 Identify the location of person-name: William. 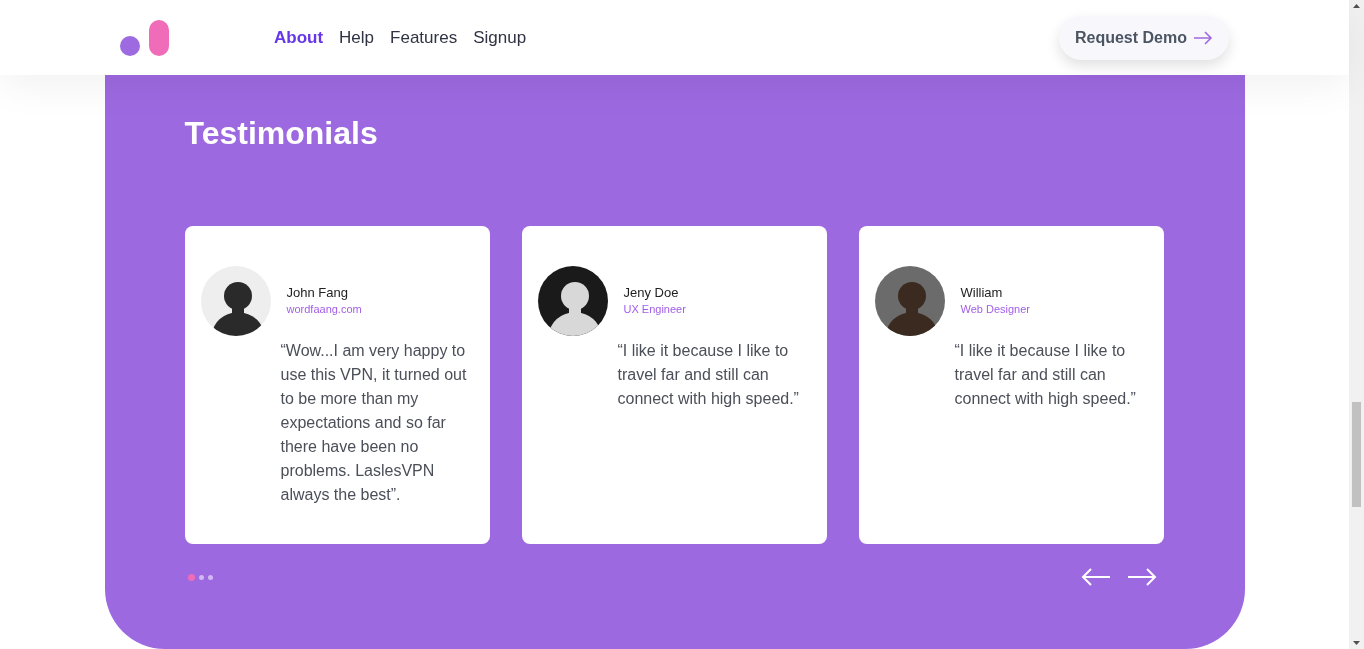
(982, 292).